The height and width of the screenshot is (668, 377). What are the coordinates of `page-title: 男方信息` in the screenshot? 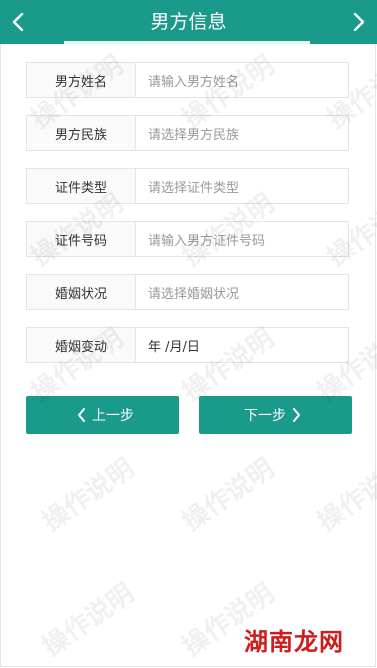 It's located at (188, 22).